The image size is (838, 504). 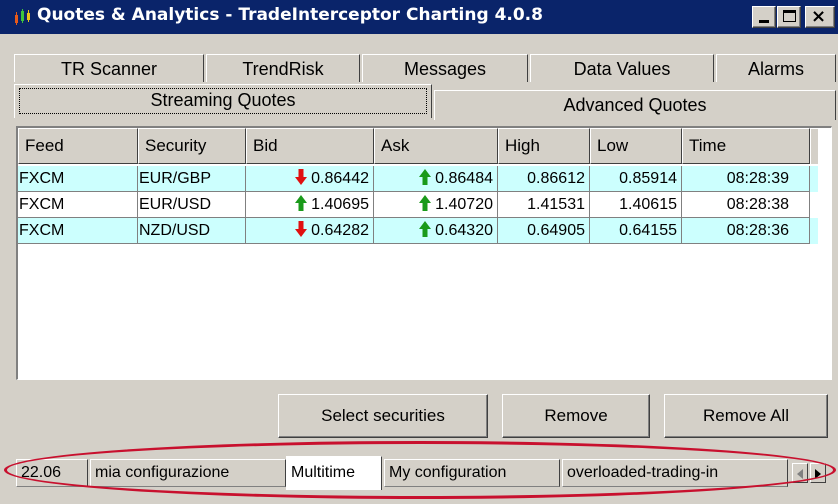 I want to click on close-icon: ×, so click(x=819, y=16).